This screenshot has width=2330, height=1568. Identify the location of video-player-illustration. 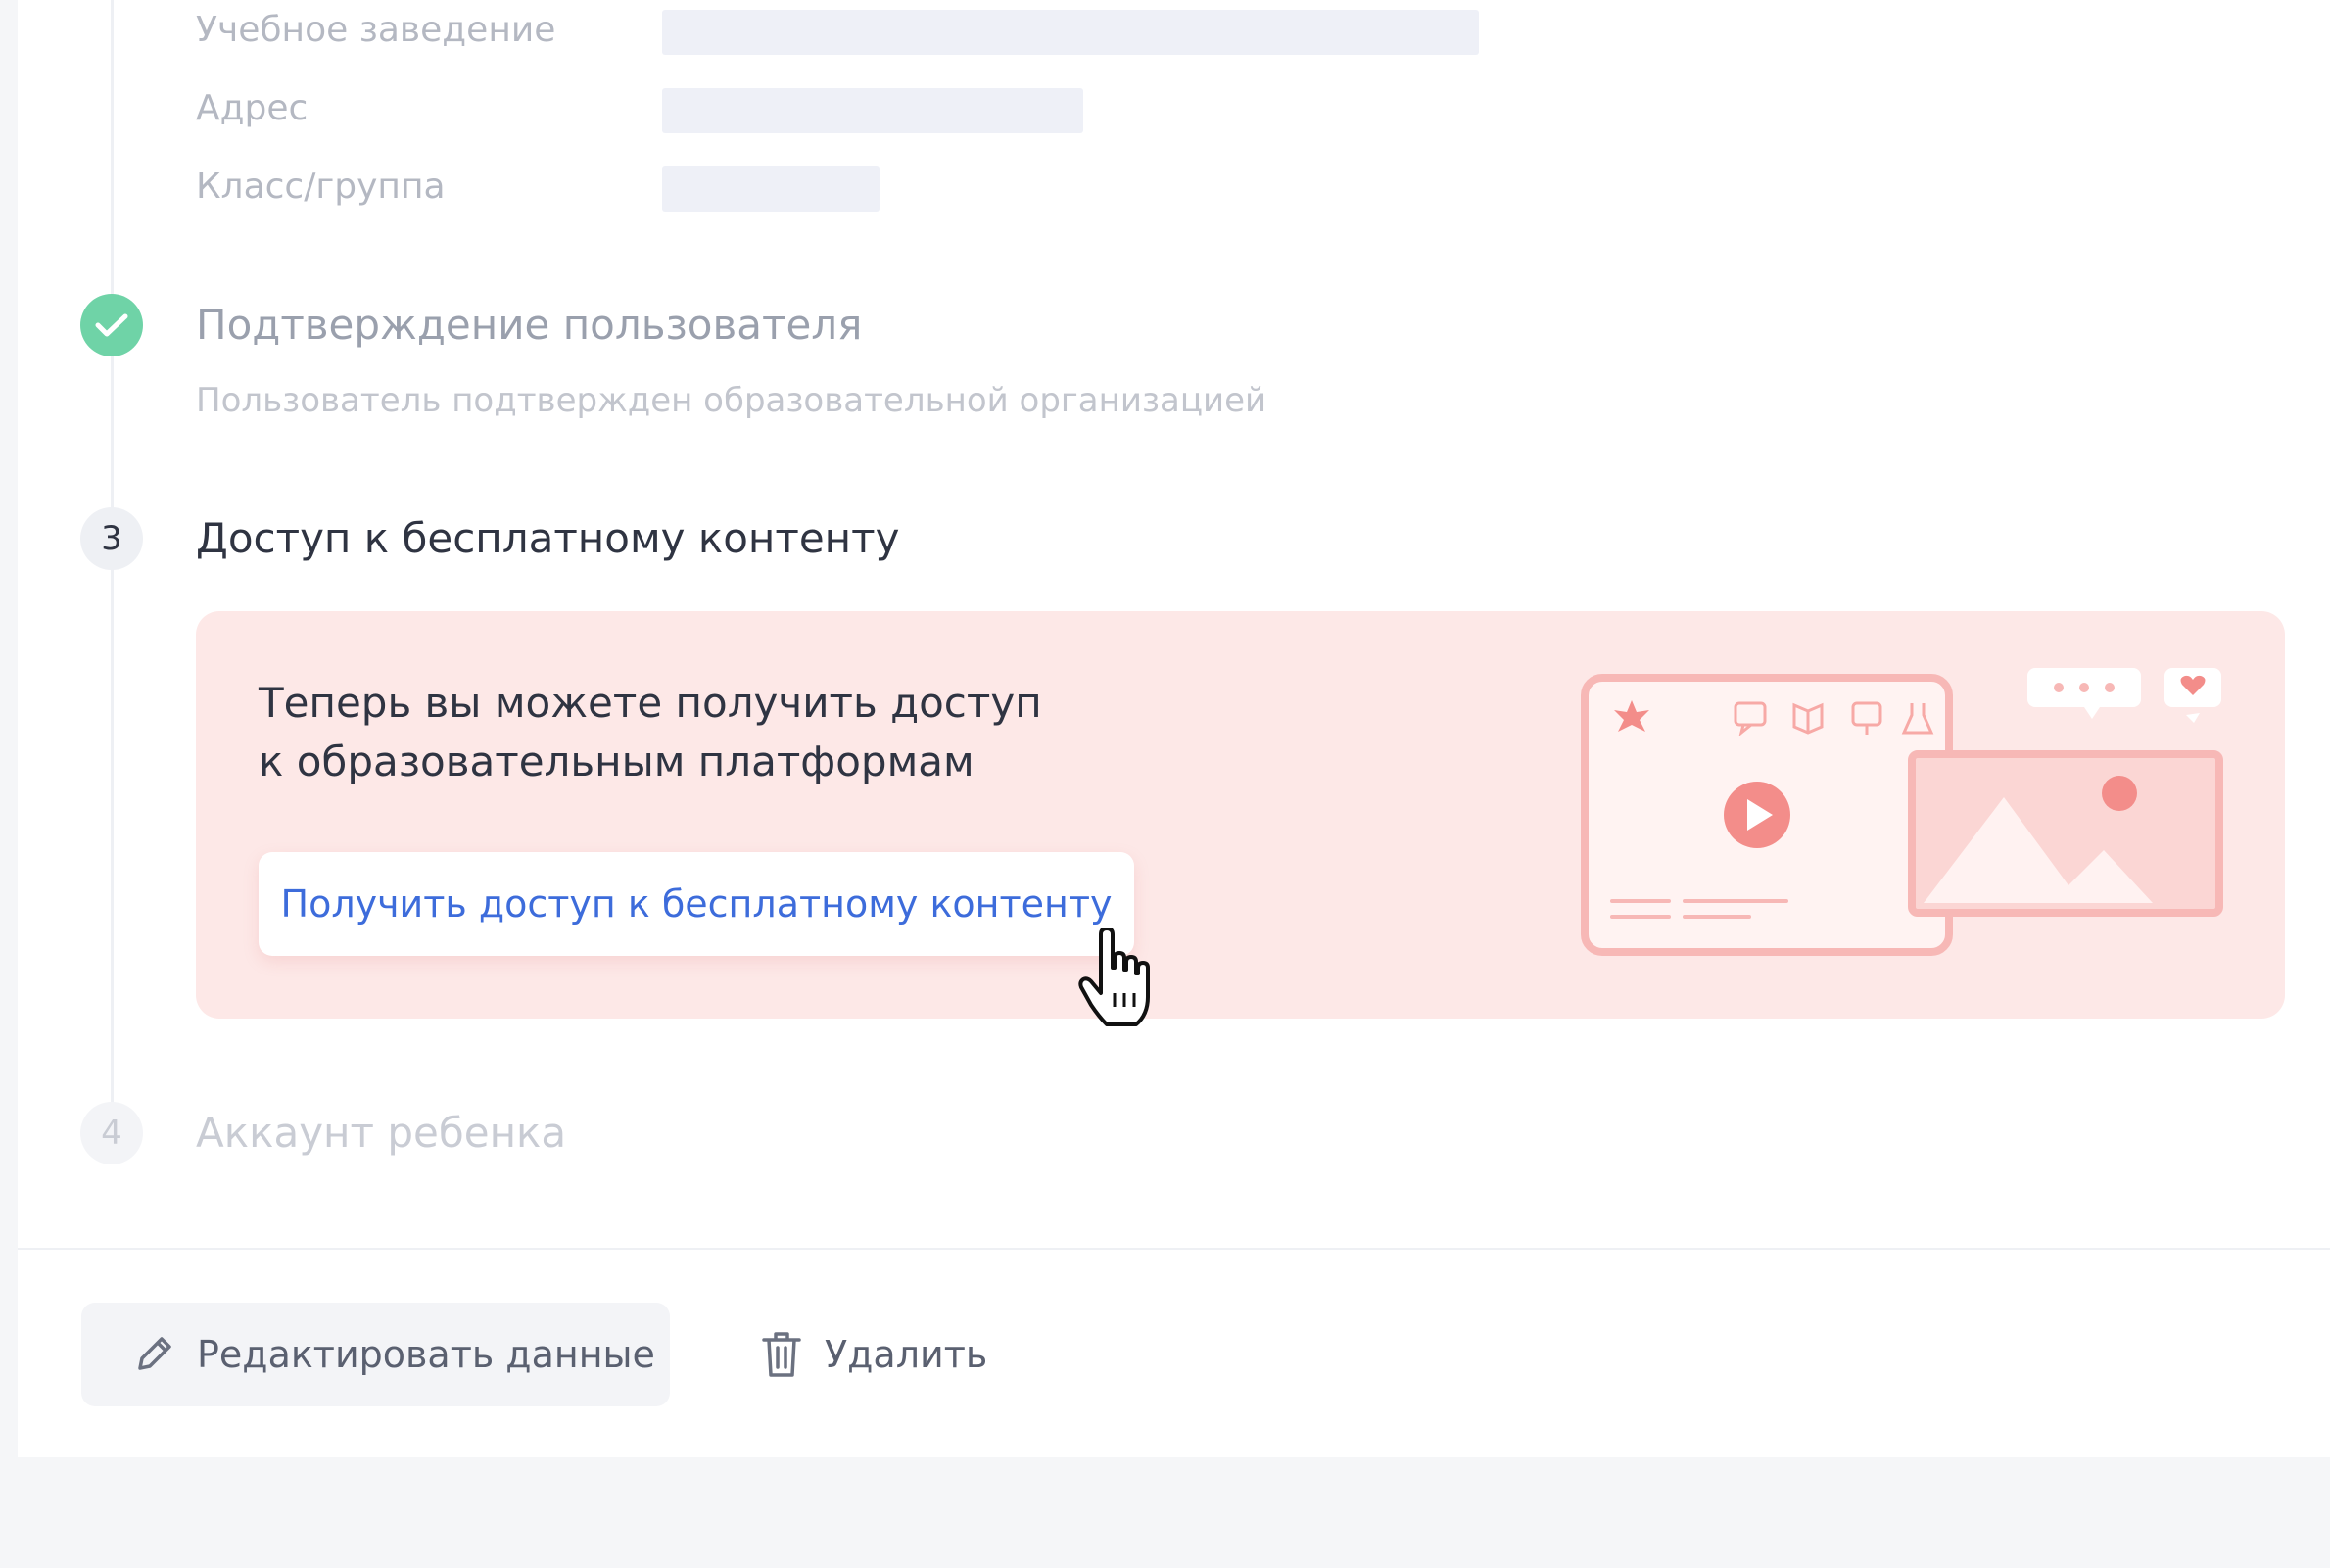
(1902, 812).